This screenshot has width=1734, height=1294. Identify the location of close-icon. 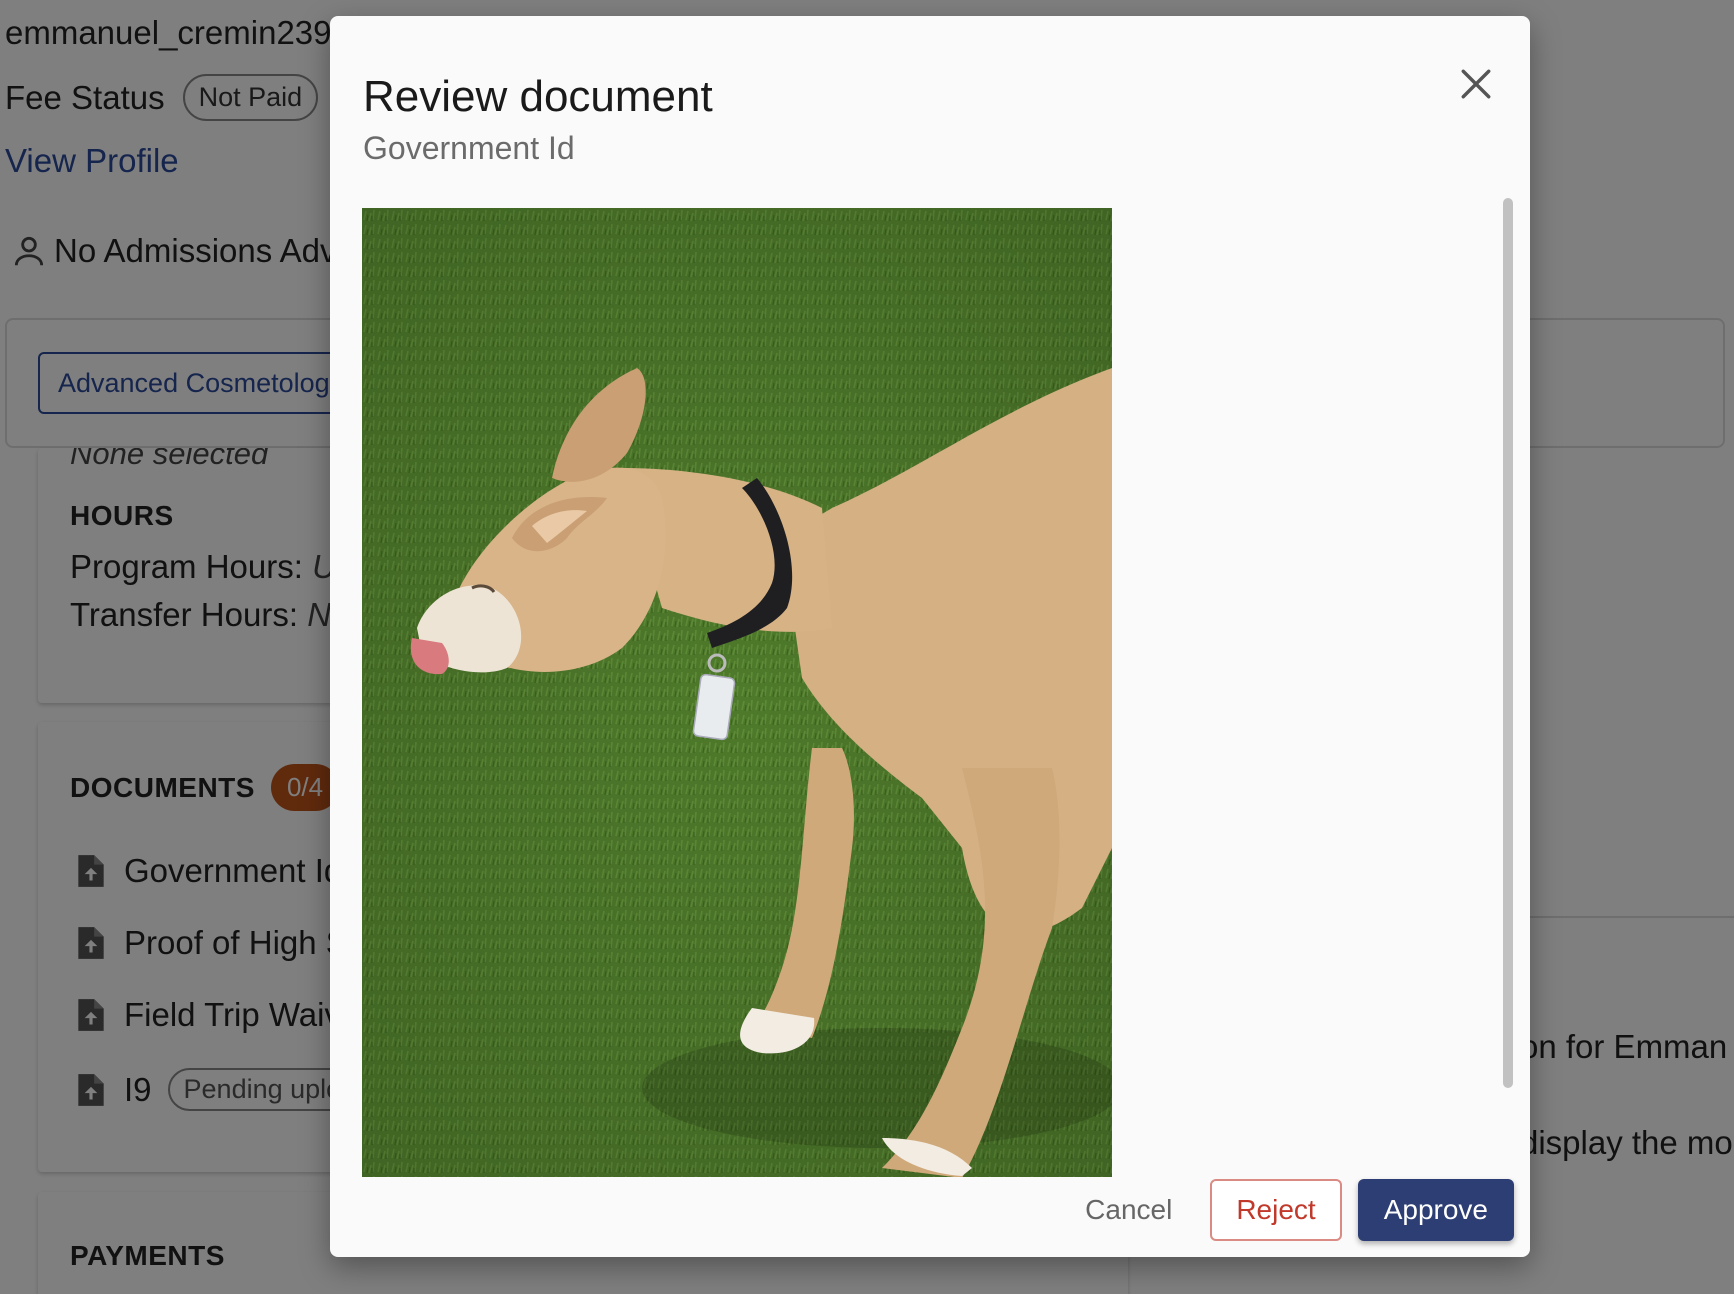
(1476, 84).